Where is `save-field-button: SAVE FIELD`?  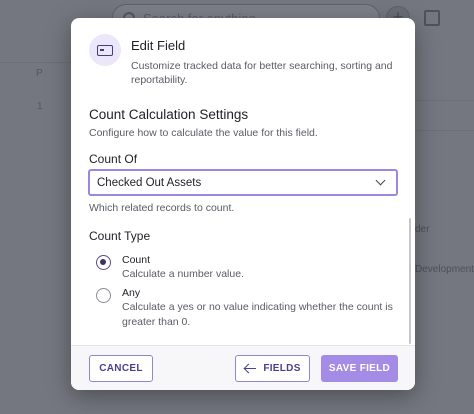 save-field-button: SAVE FIELD is located at coordinates (359, 368).